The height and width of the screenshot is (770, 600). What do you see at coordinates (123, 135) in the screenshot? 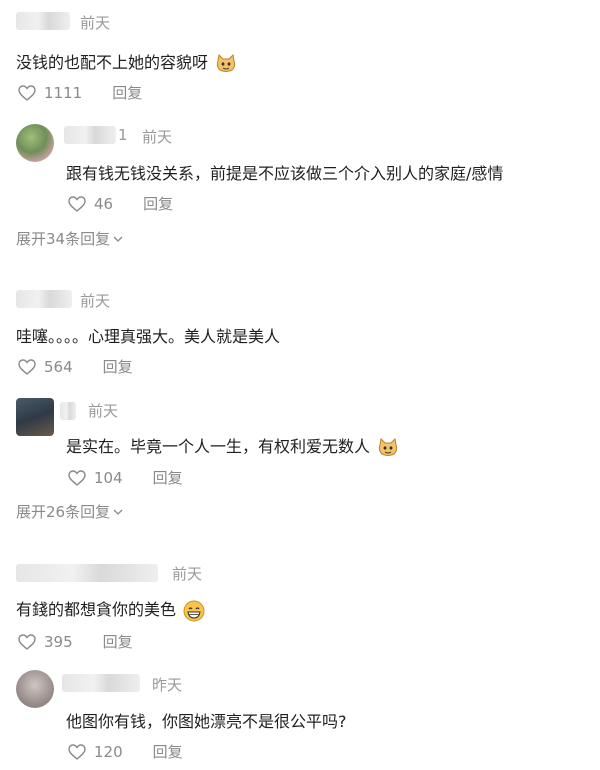
I see `username-suffix: 1` at bounding box center [123, 135].